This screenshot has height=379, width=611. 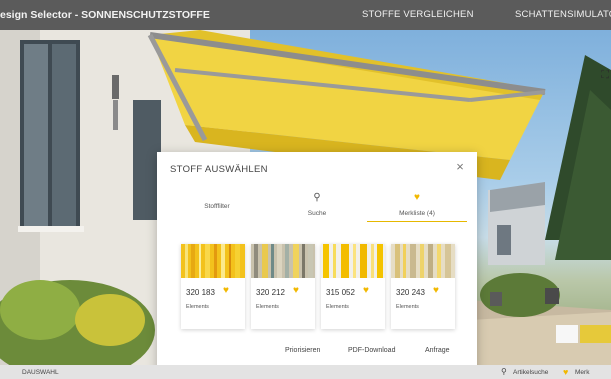 I want to click on close-icon: ×, so click(x=460, y=166).